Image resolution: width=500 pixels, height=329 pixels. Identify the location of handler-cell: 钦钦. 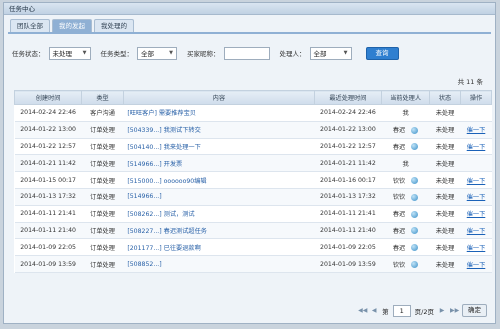
(405, 264).